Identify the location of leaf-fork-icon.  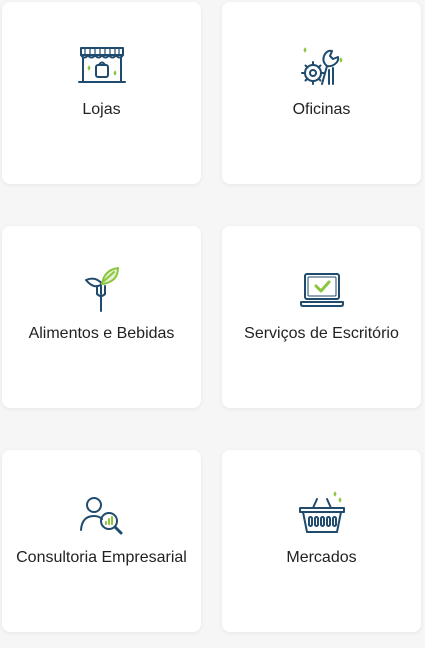
(102, 290).